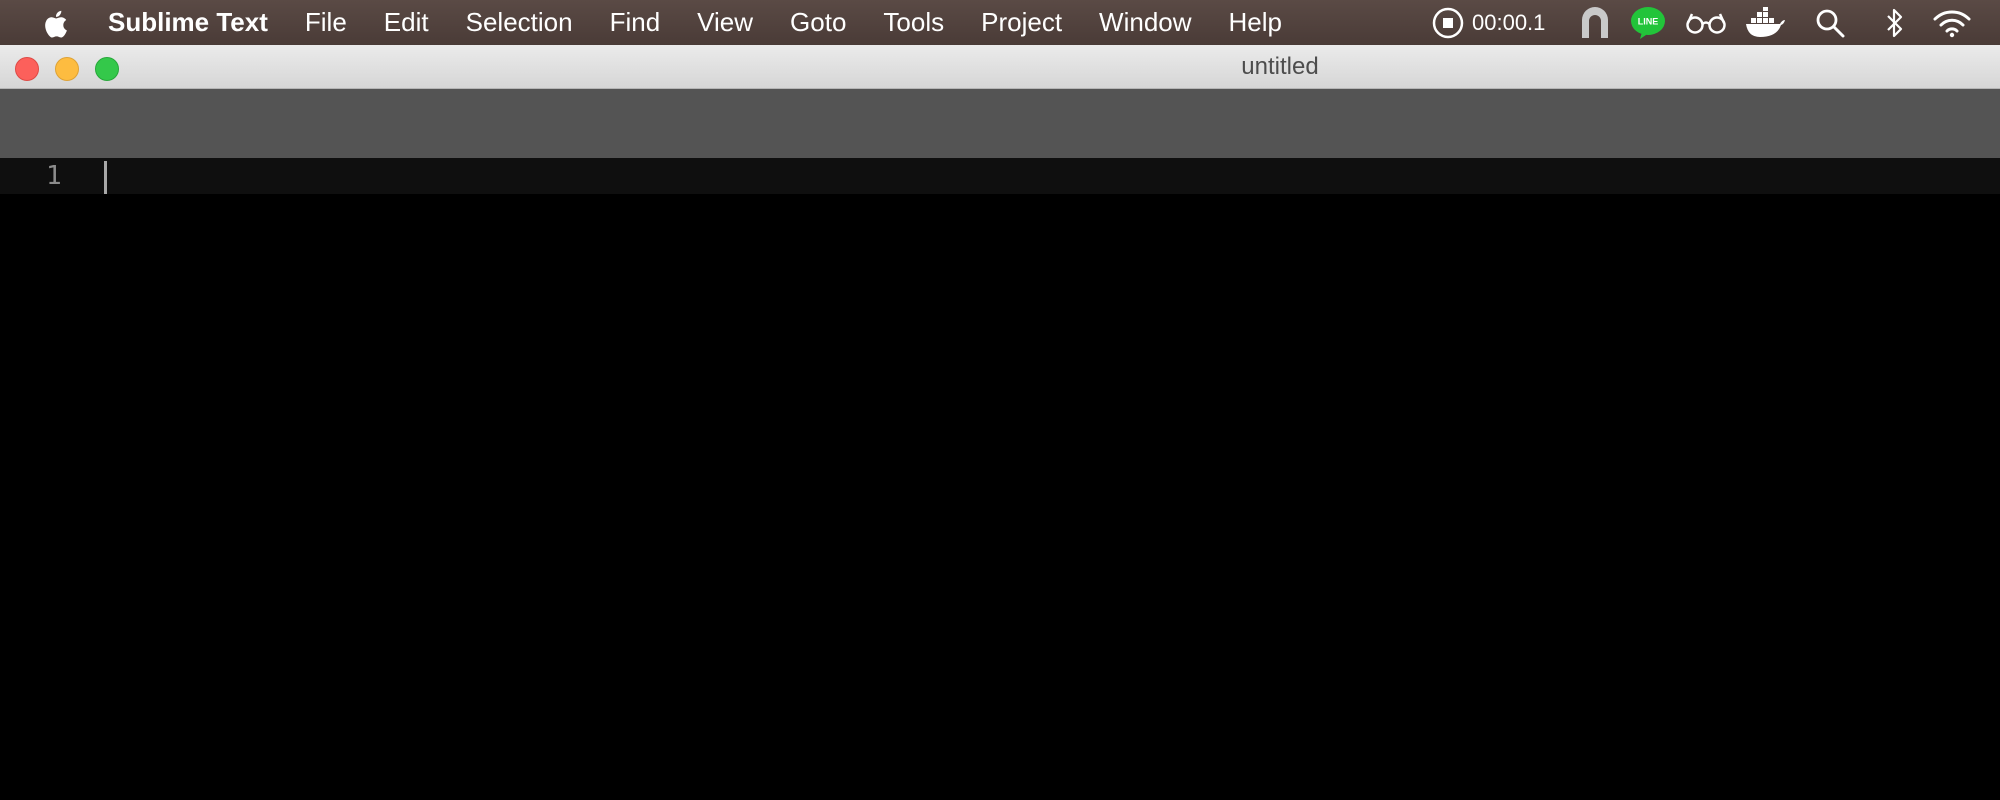 The image size is (2000, 800). Describe the element at coordinates (913, 22) in the screenshot. I see `menu-tools: Tools` at that location.